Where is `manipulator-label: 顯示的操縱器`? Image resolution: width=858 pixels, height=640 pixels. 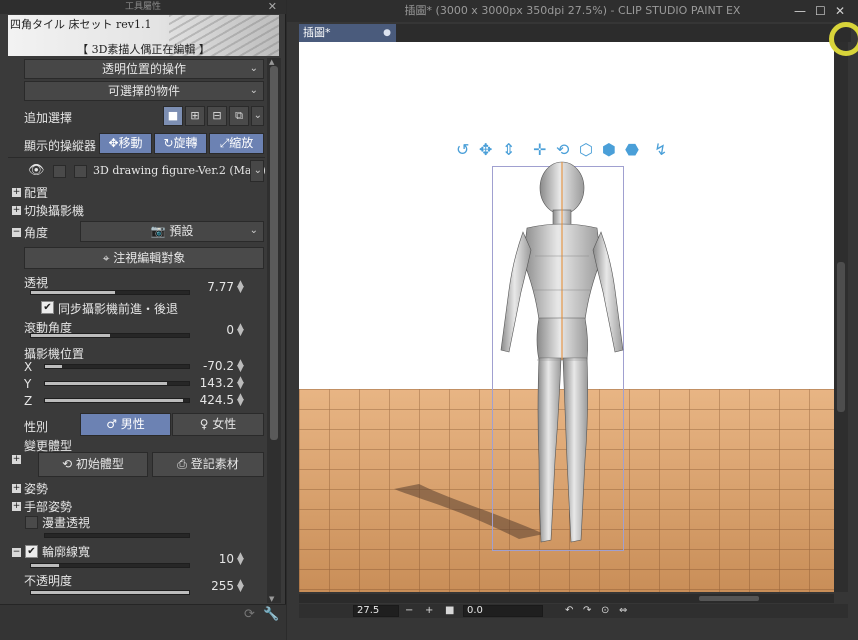 manipulator-label: 顯示的操縱器 is located at coordinates (60, 146).